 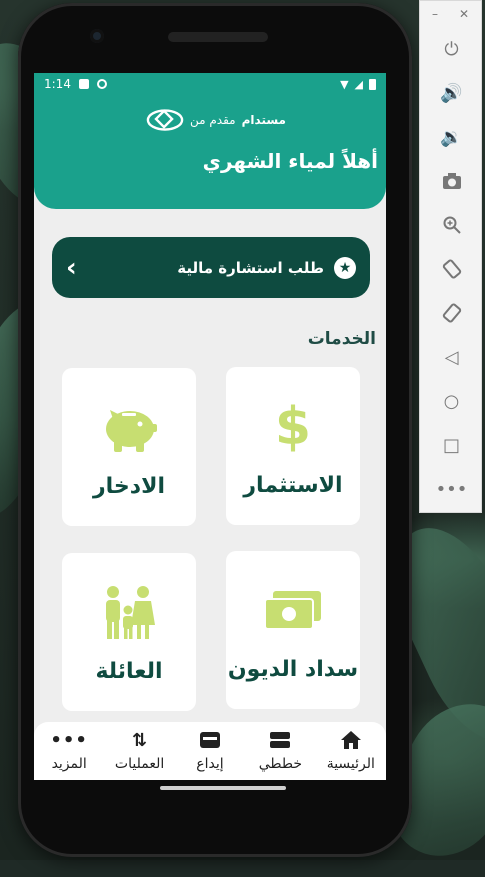 What do you see at coordinates (71, 267) in the screenshot?
I see `chevron-left-icon: ‹` at bounding box center [71, 267].